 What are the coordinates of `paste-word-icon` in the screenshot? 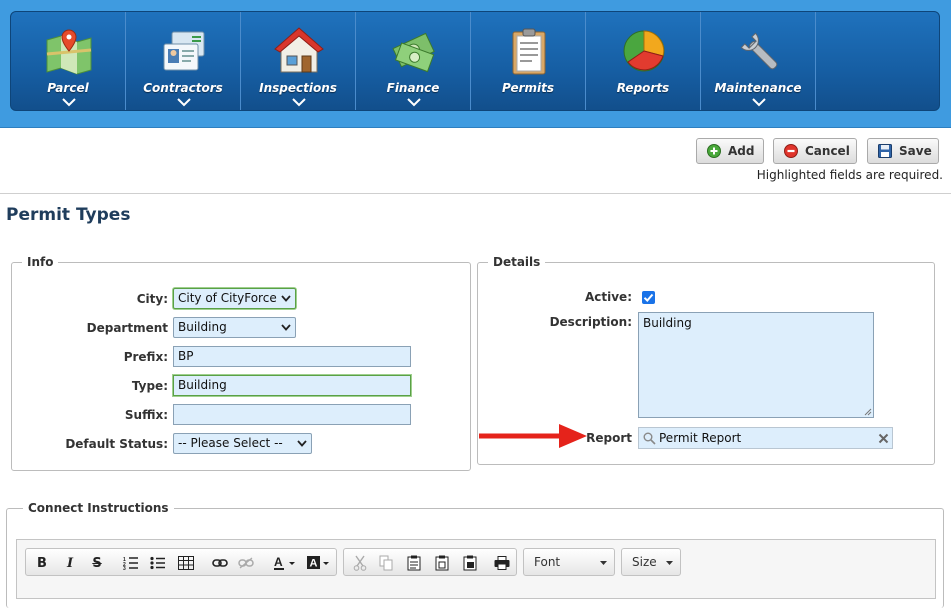 It's located at (470, 563).